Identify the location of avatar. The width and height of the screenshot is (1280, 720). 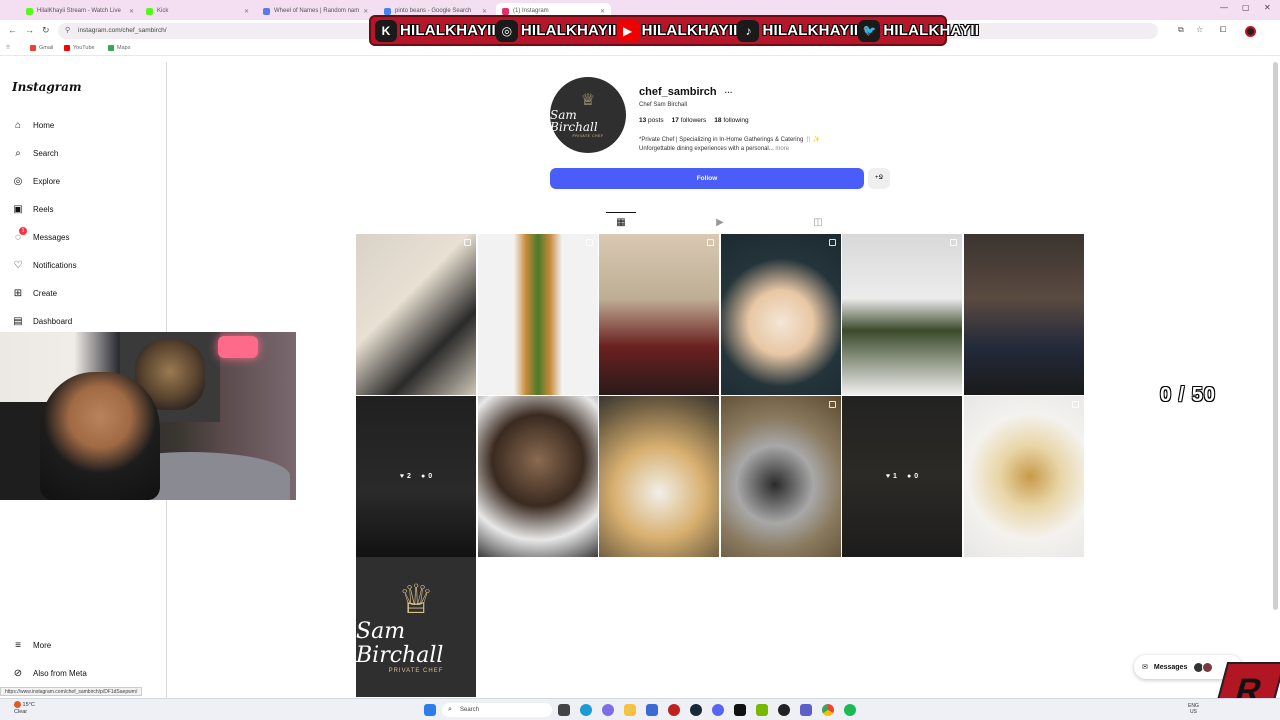
(1208, 667).